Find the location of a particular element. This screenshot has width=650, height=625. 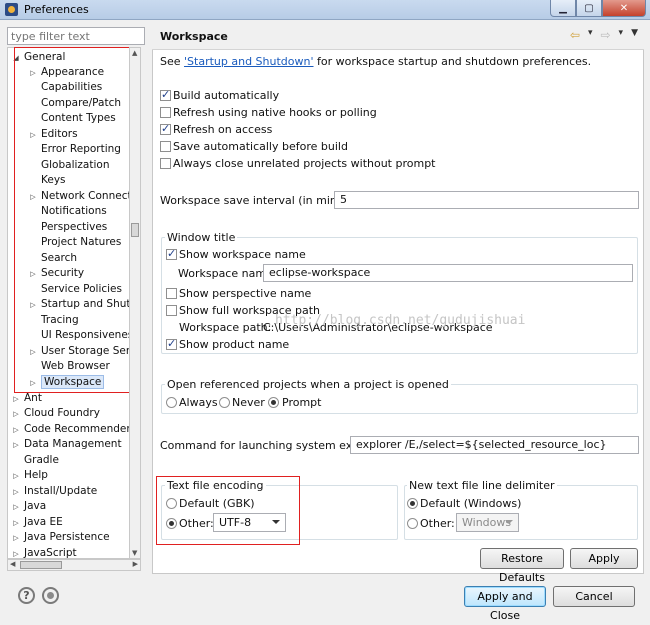

show-product-name-checkbox is located at coordinates (171, 343).